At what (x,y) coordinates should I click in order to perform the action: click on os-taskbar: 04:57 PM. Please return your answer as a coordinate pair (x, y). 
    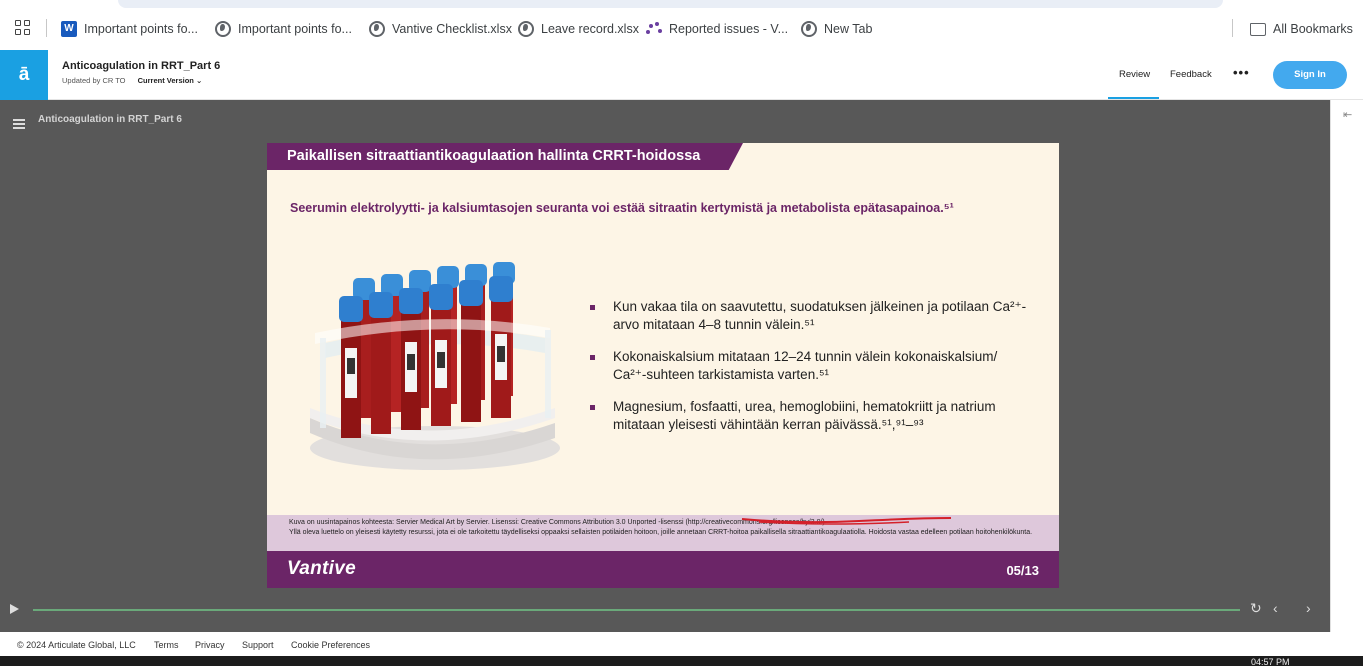
    Looking at the image, I should click on (681, 661).